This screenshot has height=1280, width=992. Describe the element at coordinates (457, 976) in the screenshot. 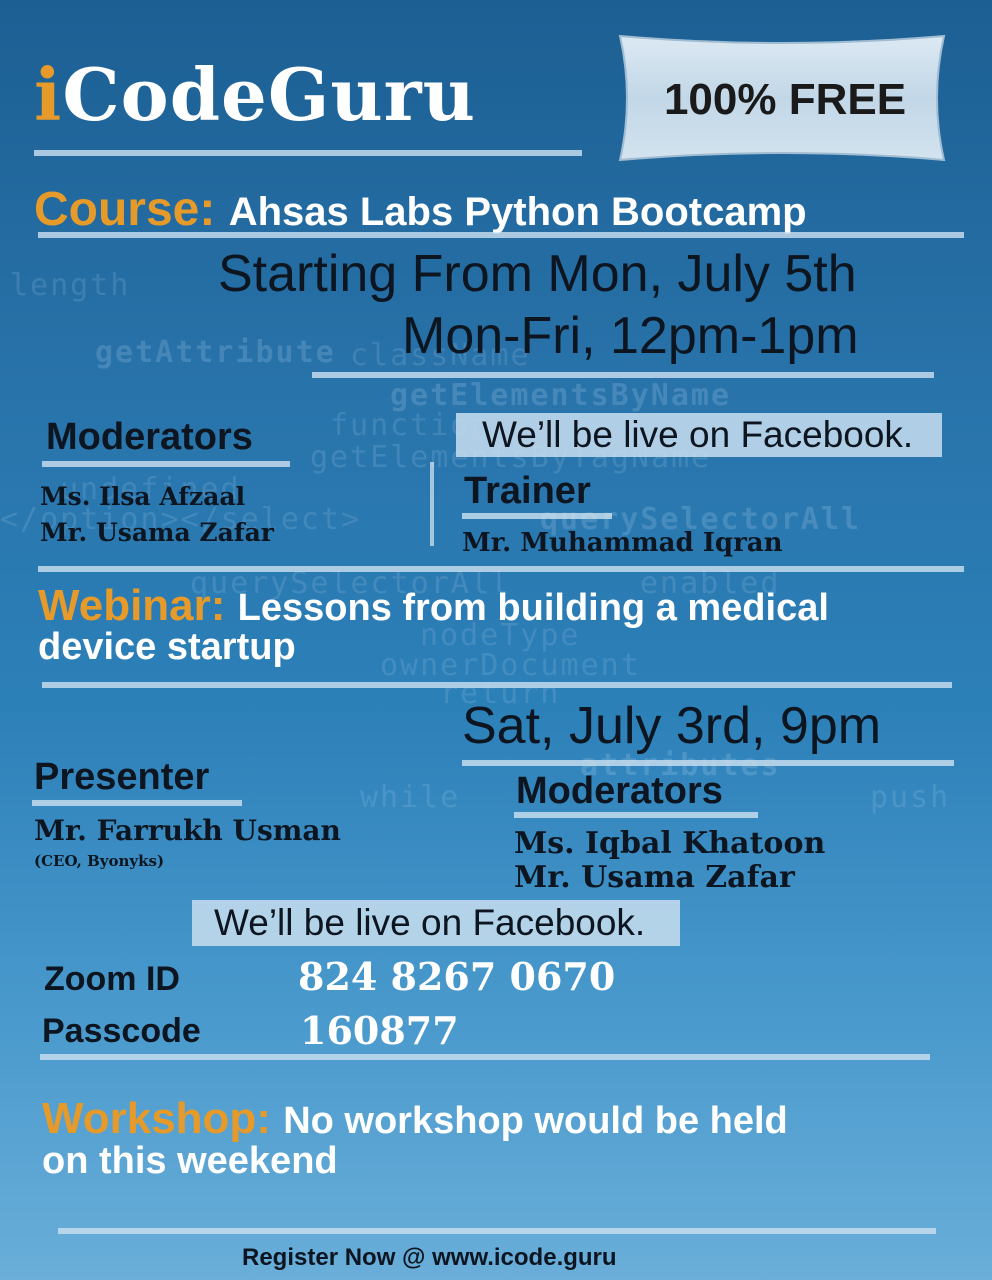

I see `zoom-id-value: 824 8267 0670` at that location.